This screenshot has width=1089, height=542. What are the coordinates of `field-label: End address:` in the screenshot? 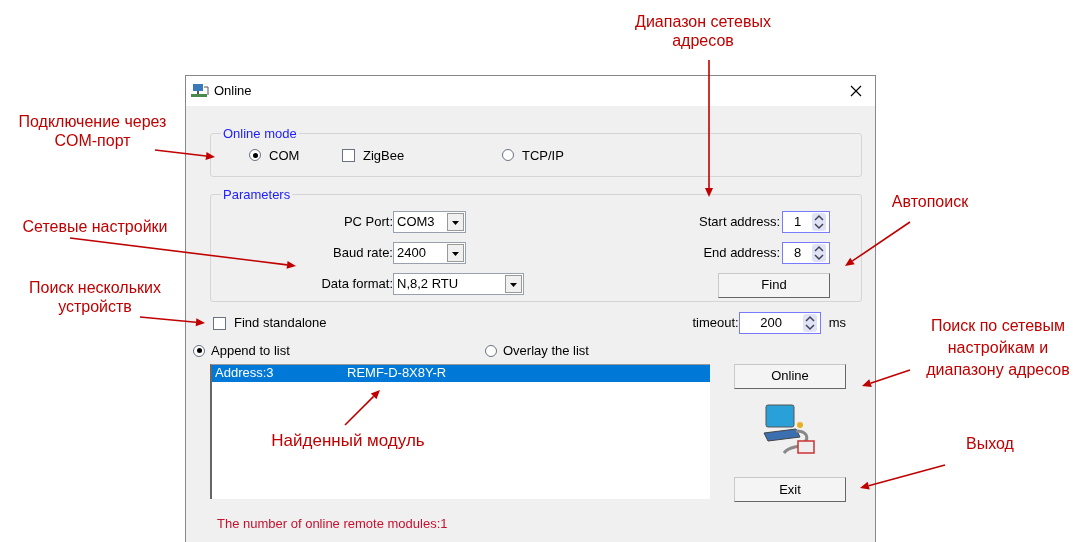 It's located at (741, 252).